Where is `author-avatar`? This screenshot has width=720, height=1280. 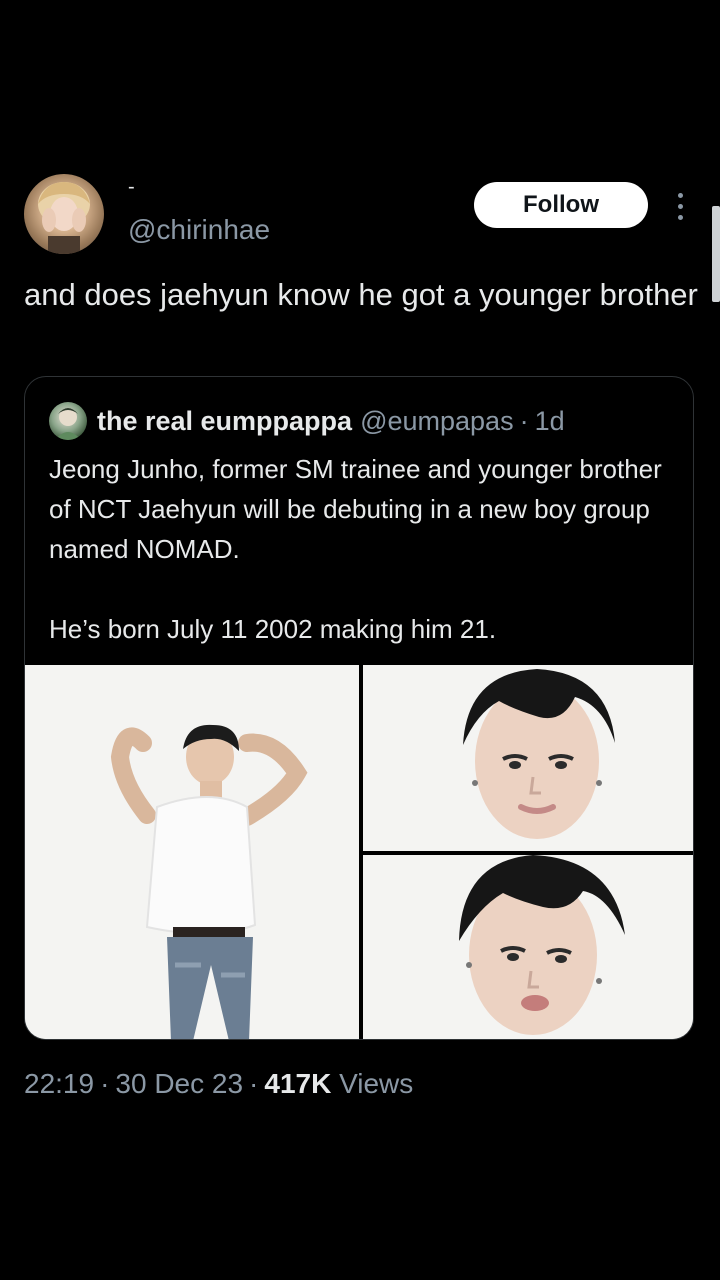 author-avatar is located at coordinates (64, 214).